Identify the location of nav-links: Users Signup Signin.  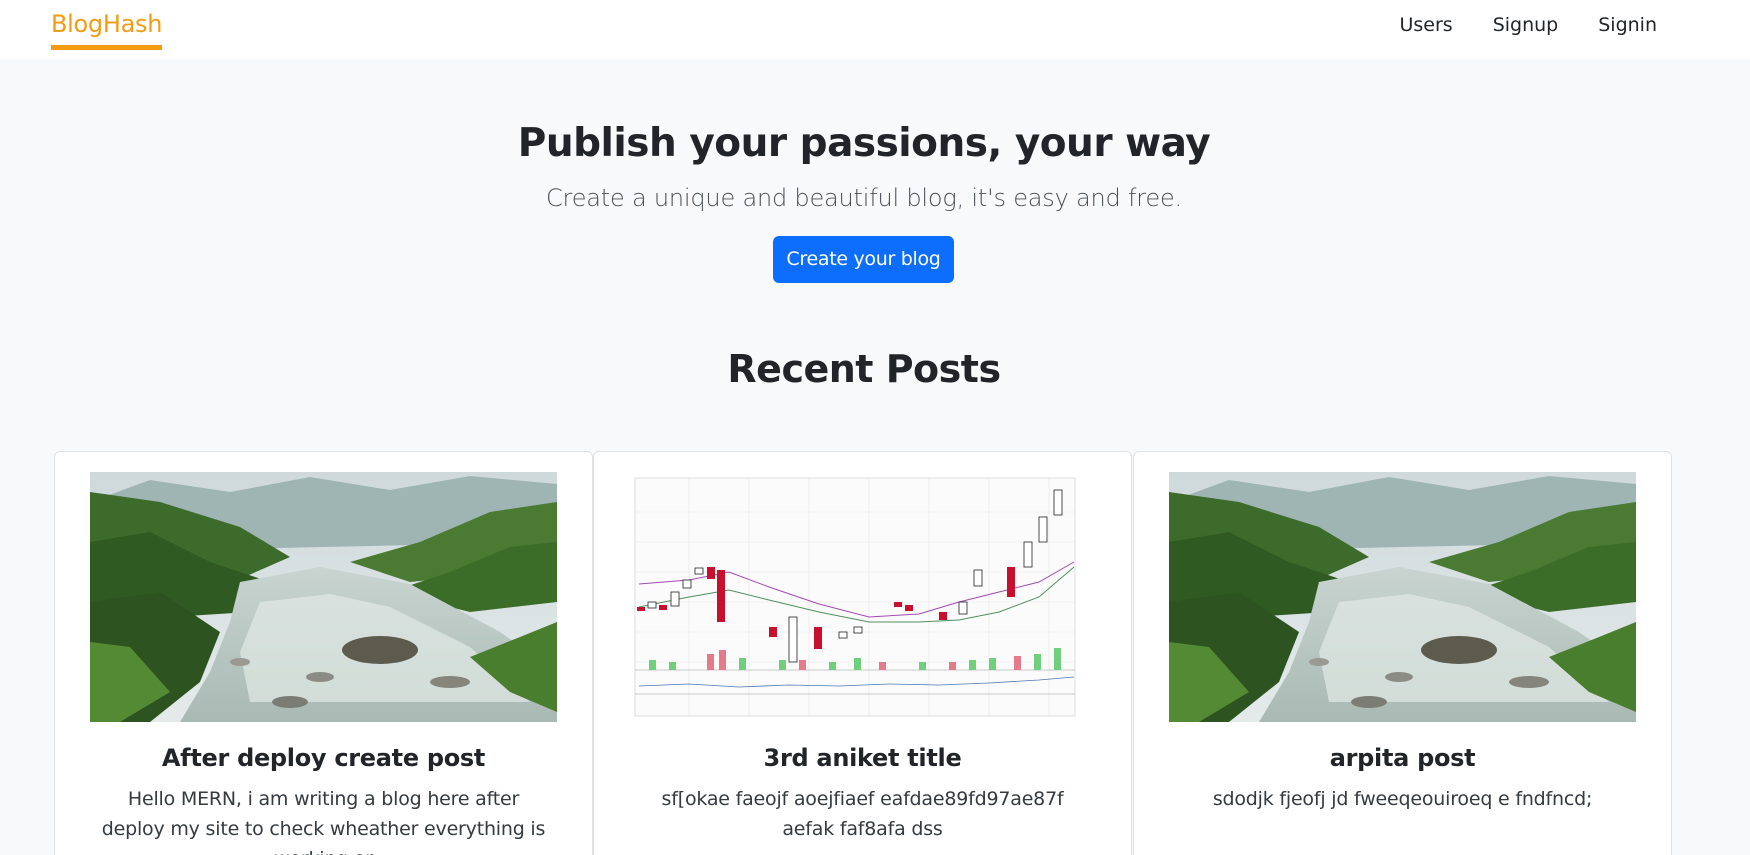
(1528, 25).